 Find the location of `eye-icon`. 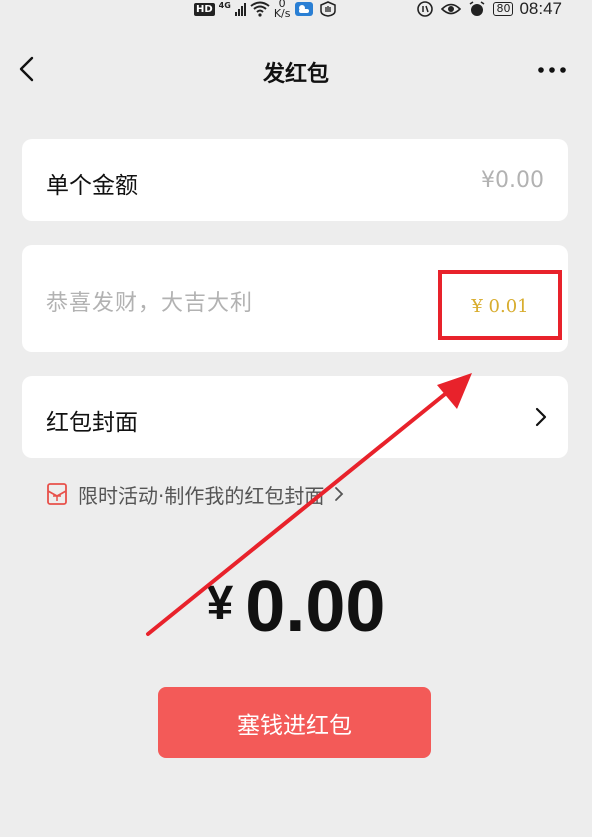

eye-icon is located at coordinates (451, 9).